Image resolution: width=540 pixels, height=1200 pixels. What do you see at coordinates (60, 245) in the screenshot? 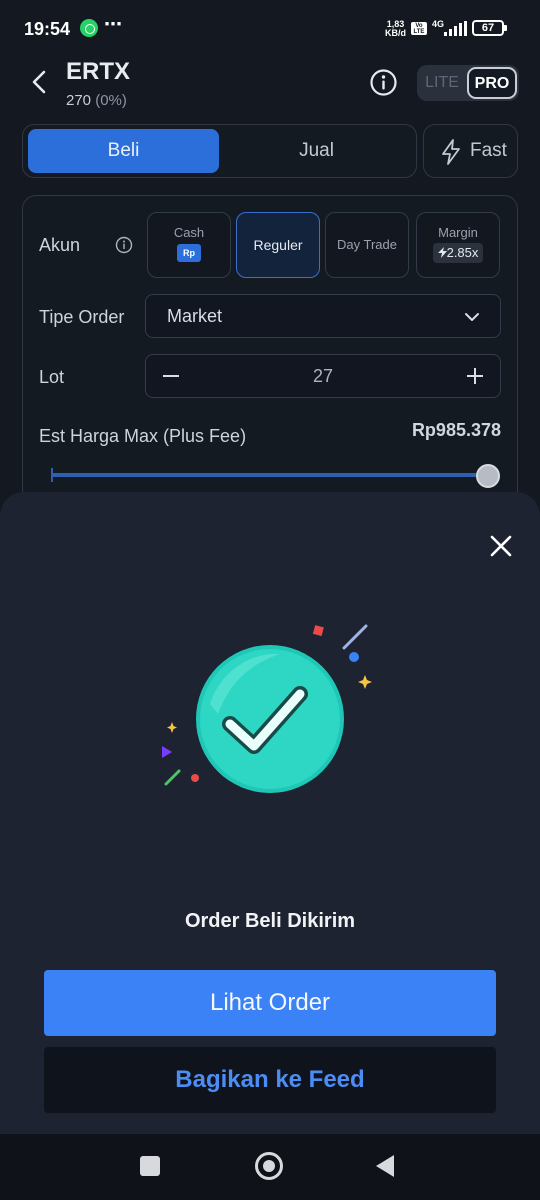
I see `account-label: Akun` at bounding box center [60, 245].